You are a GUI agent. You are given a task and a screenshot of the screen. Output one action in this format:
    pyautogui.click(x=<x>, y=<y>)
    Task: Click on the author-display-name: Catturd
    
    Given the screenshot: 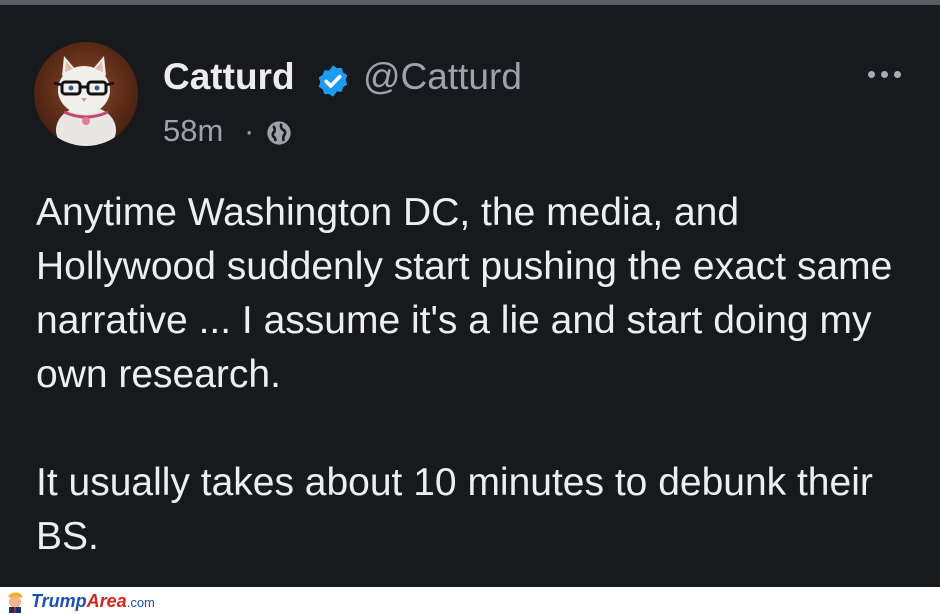 What is the action you would take?
    pyautogui.click(x=229, y=77)
    